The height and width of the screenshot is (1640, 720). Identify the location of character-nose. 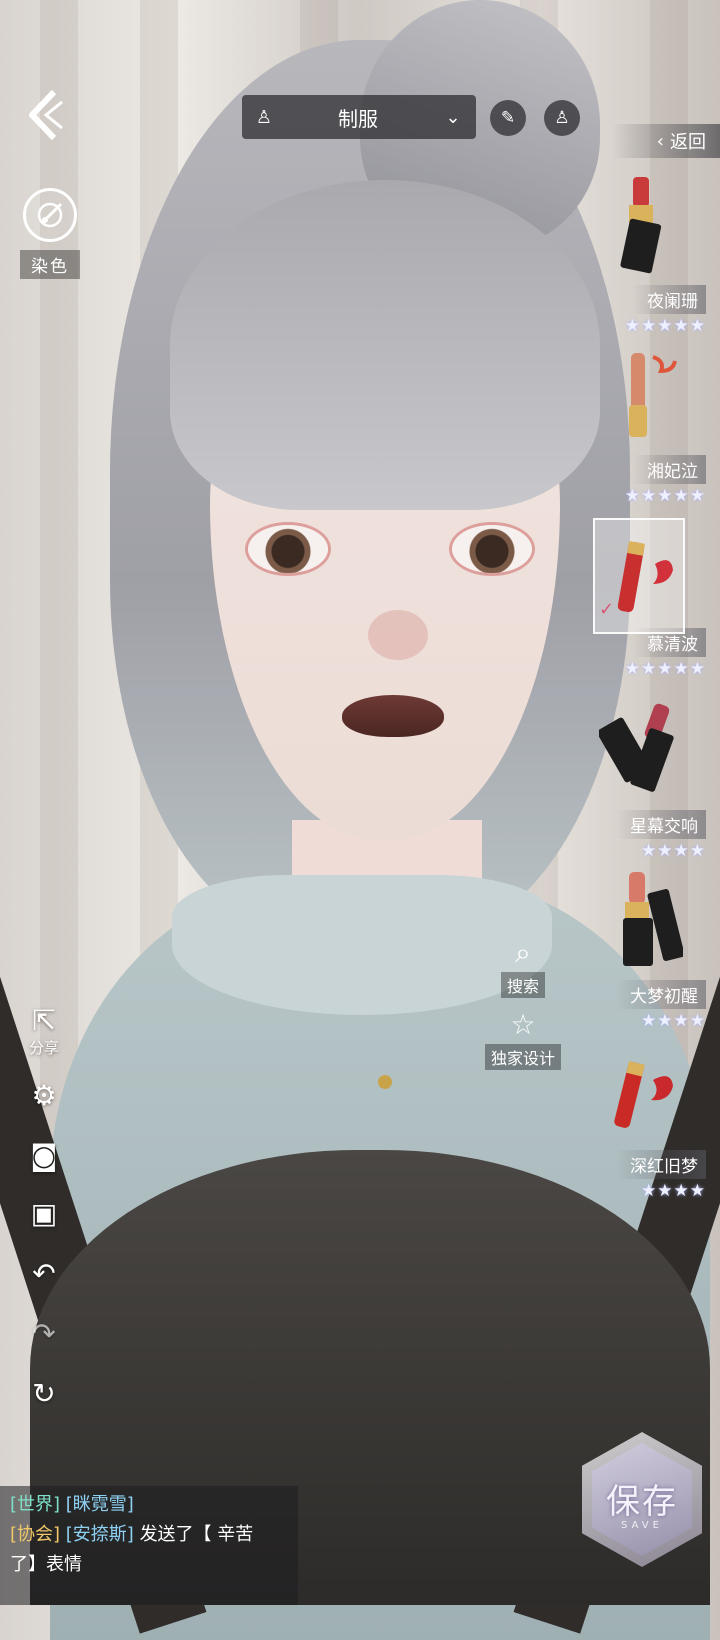
(398, 635).